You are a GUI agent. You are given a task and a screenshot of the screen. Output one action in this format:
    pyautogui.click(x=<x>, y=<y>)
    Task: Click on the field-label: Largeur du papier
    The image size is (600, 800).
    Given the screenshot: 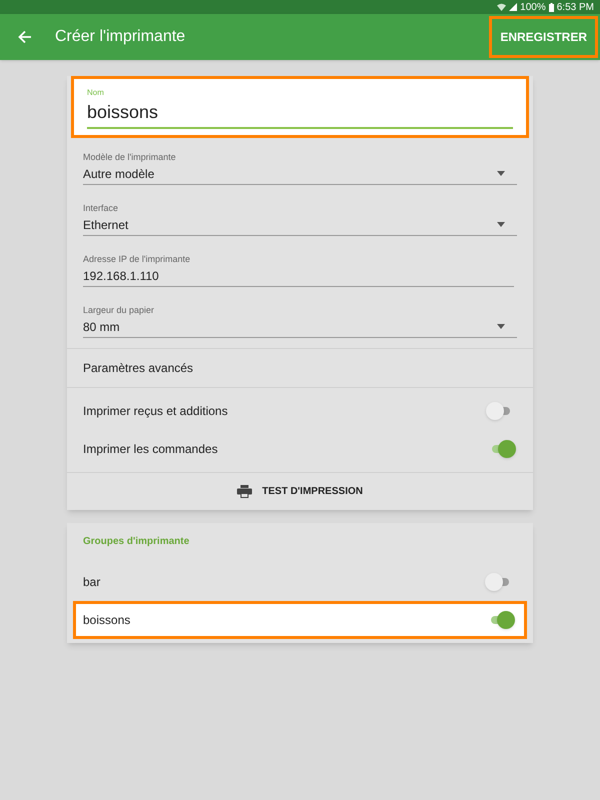 What is the action you would take?
    pyautogui.click(x=119, y=310)
    